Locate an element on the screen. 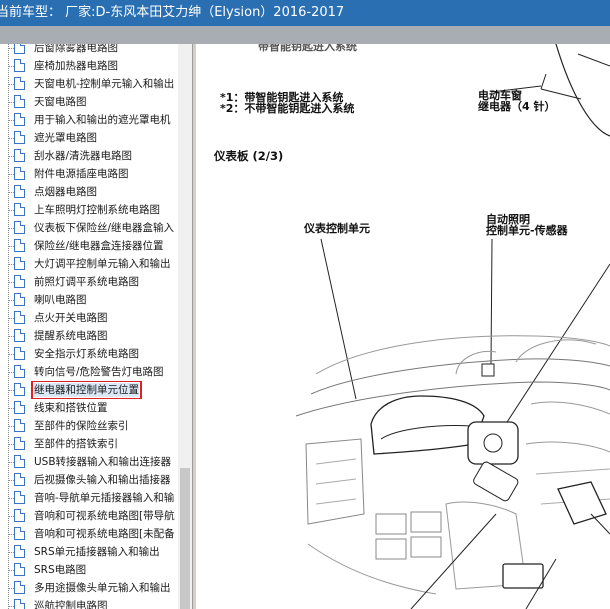 This screenshot has width=610, height=609. tree-item-label: 天窗电机-控制单元输入和输出 is located at coordinates (104, 84).